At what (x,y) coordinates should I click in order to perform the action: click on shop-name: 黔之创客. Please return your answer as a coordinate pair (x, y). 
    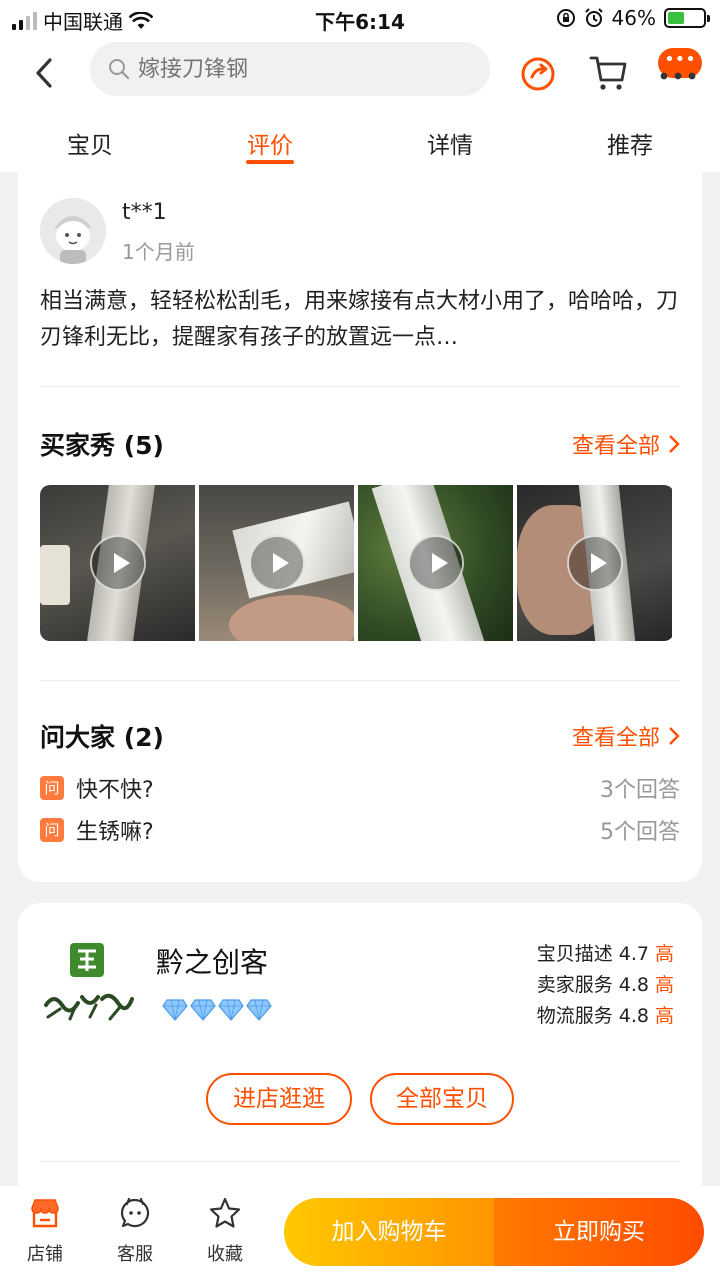
    Looking at the image, I should click on (212, 961).